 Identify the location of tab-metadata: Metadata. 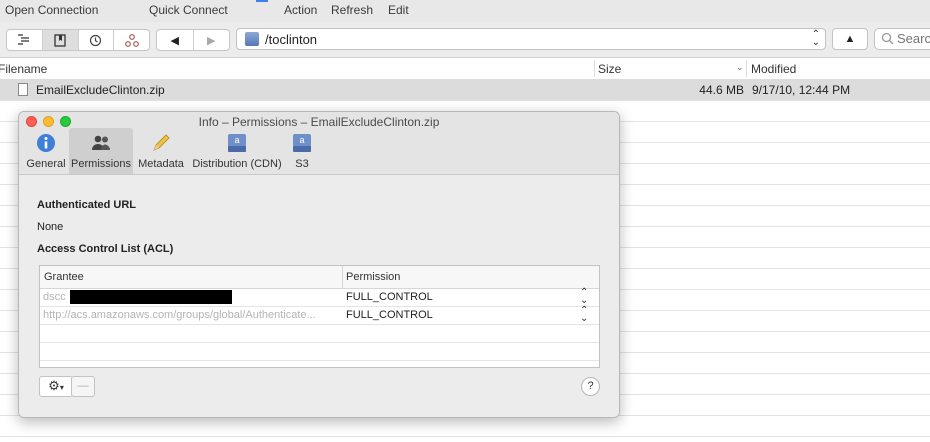
(161, 151).